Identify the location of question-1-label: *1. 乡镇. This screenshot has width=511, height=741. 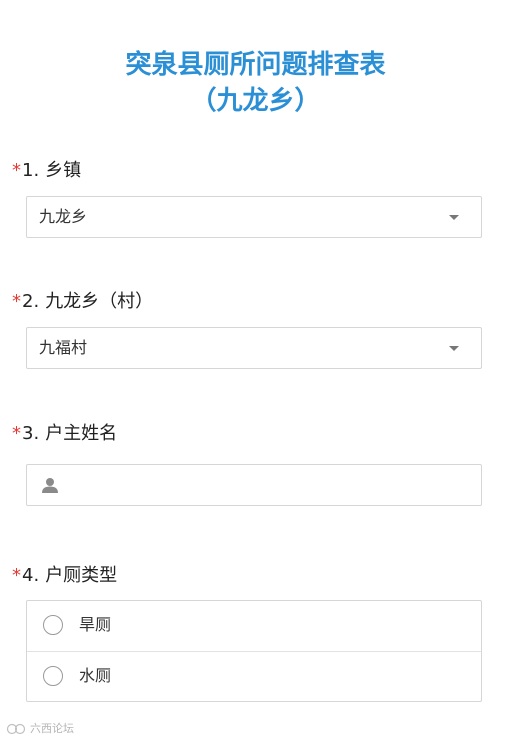
(46, 171).